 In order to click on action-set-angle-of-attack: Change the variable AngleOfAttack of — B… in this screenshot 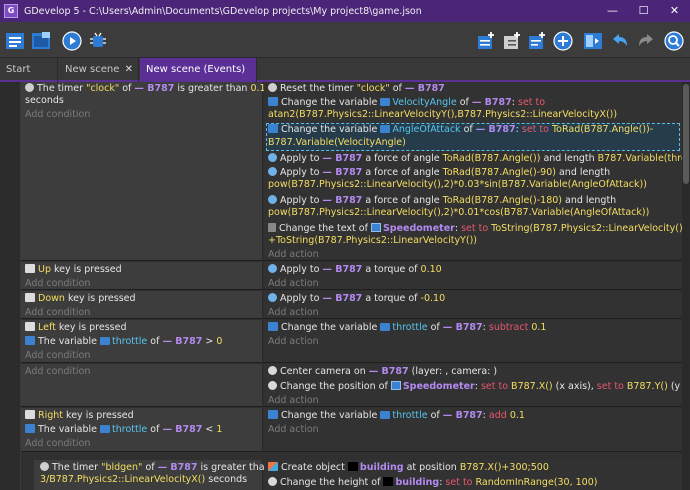, I will do `click(473, 137)`.